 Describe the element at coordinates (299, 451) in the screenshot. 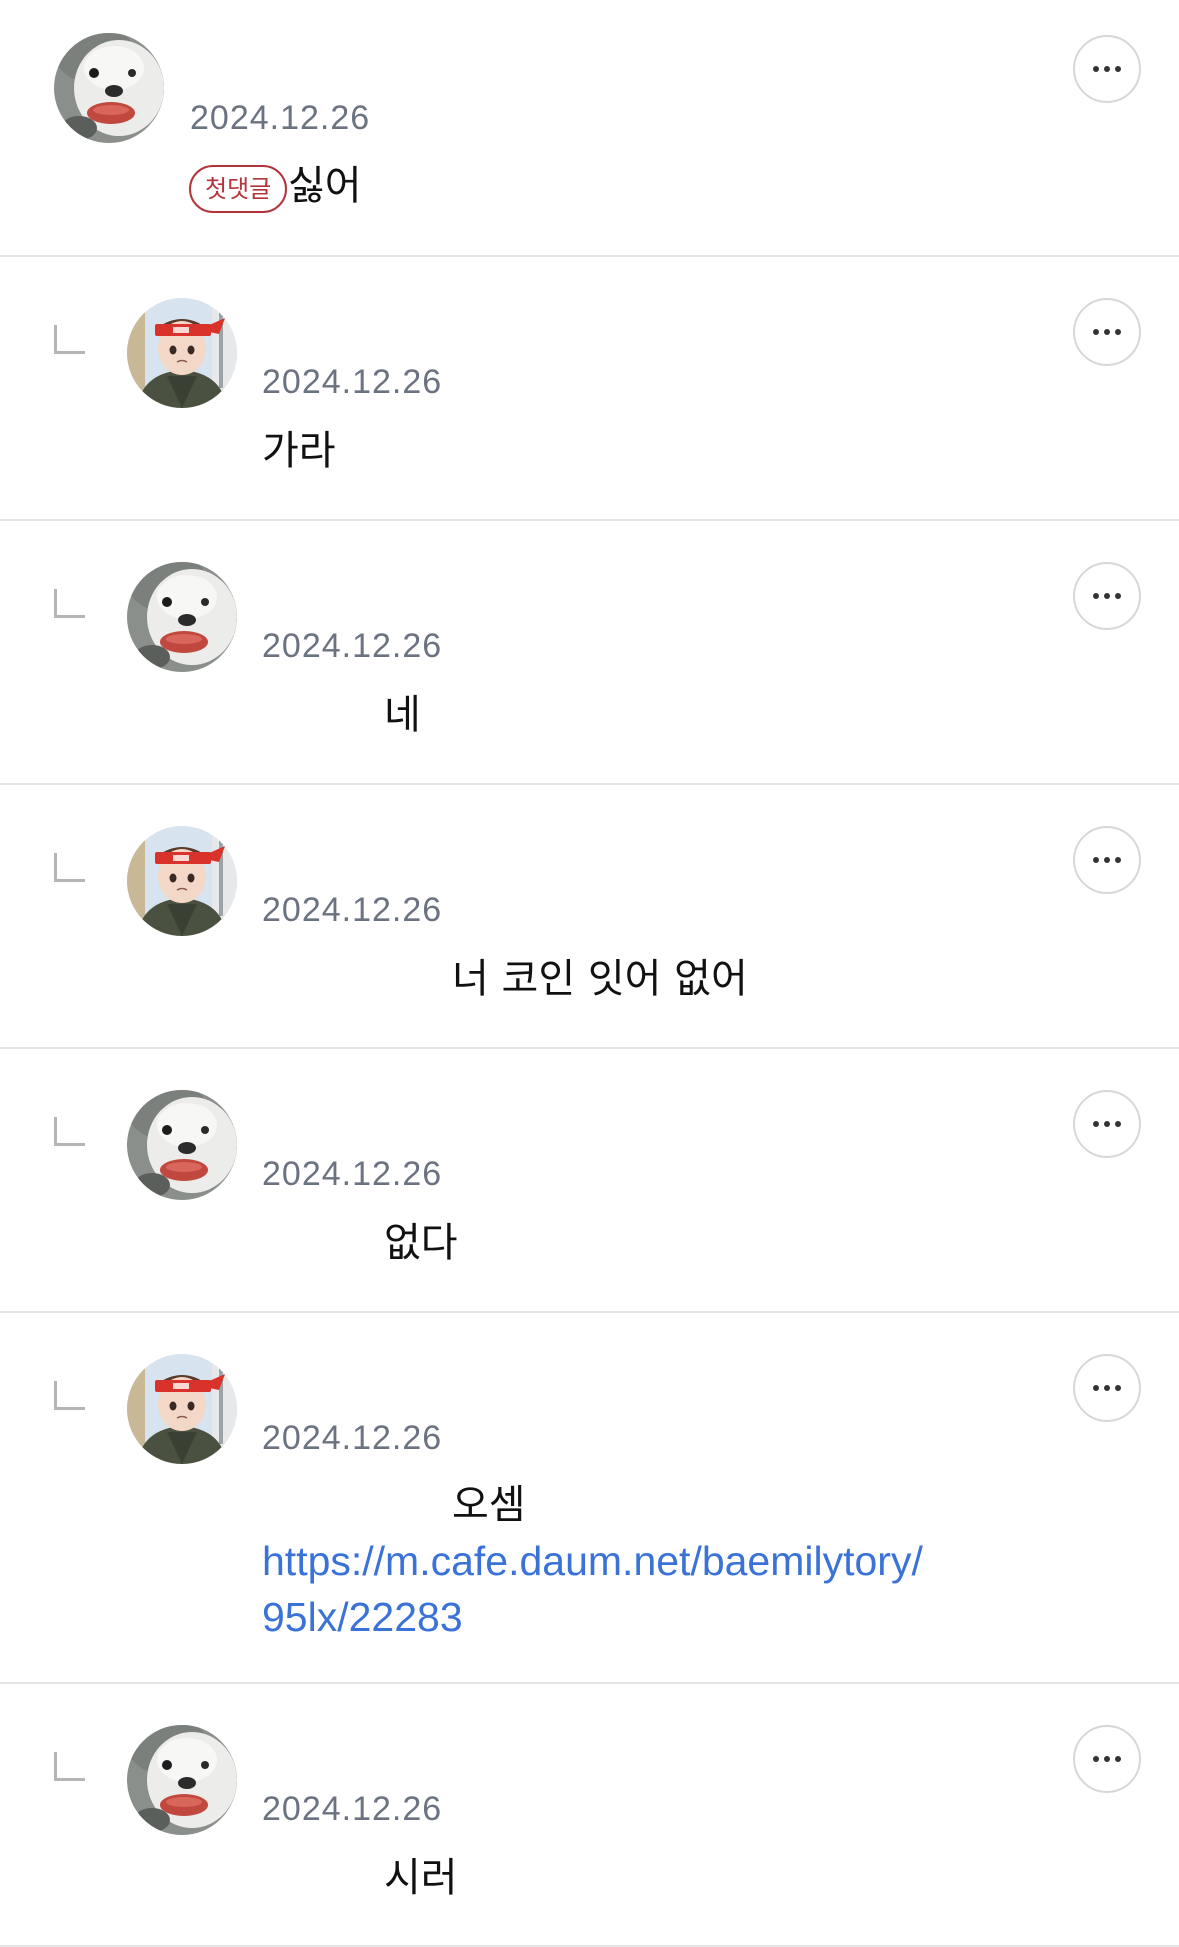

I see `comment-text: 가라` at that location.